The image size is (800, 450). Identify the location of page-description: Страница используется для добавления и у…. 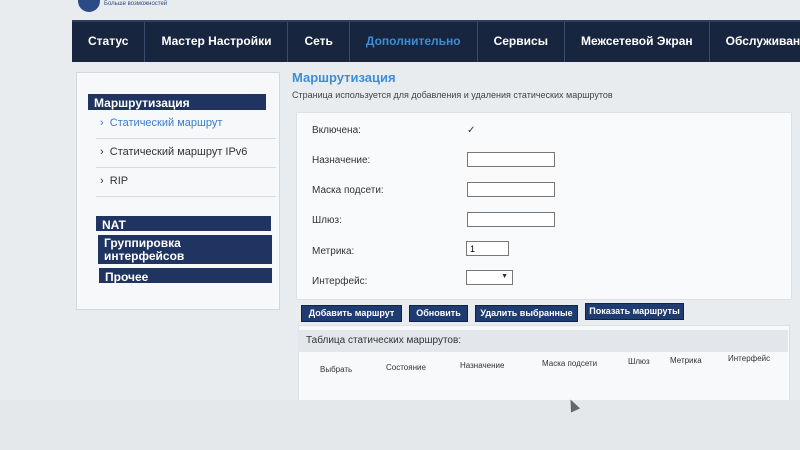
(452, 95).